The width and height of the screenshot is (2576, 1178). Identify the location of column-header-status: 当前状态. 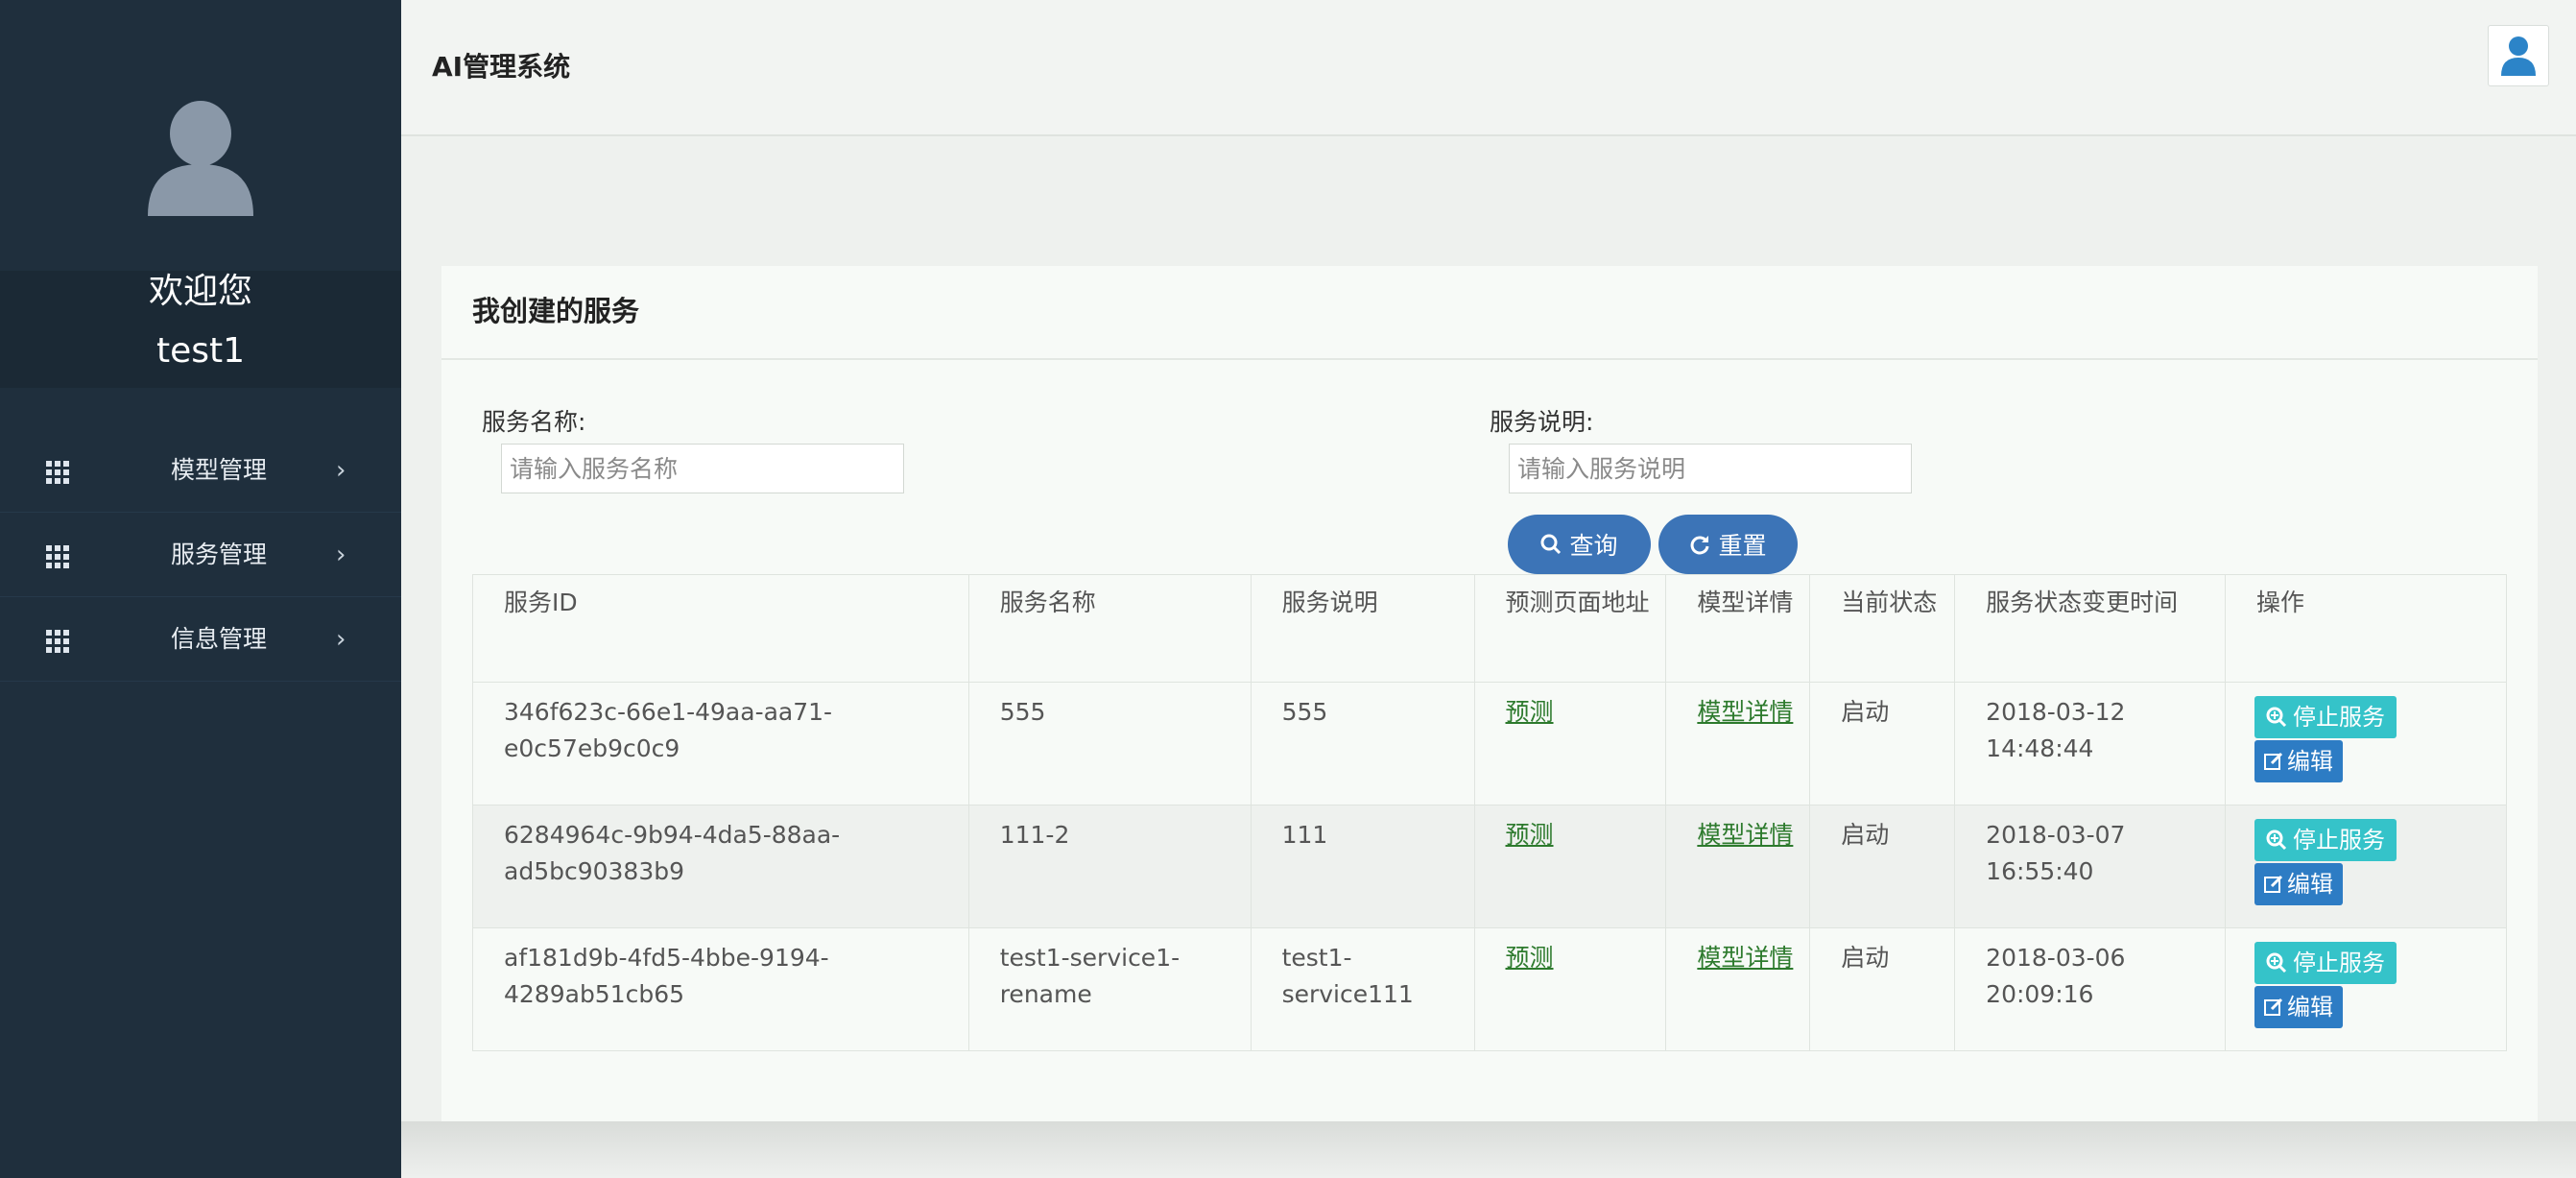
(1882, 628).